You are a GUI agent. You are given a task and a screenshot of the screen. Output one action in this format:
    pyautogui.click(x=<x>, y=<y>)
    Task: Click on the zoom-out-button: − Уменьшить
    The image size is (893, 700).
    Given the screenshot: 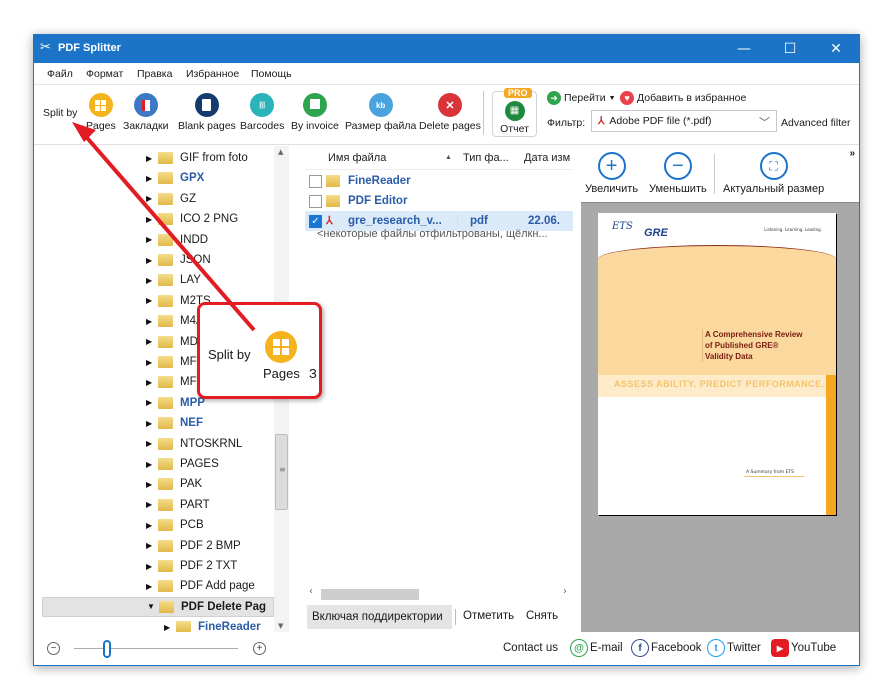 What is the action you would take?
    pyautogui.click(x=678, y=173)
    